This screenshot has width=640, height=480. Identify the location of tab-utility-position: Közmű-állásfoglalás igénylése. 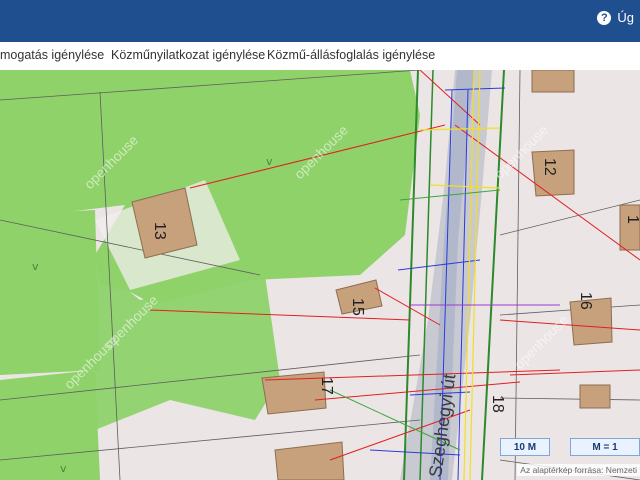
(351, 55).